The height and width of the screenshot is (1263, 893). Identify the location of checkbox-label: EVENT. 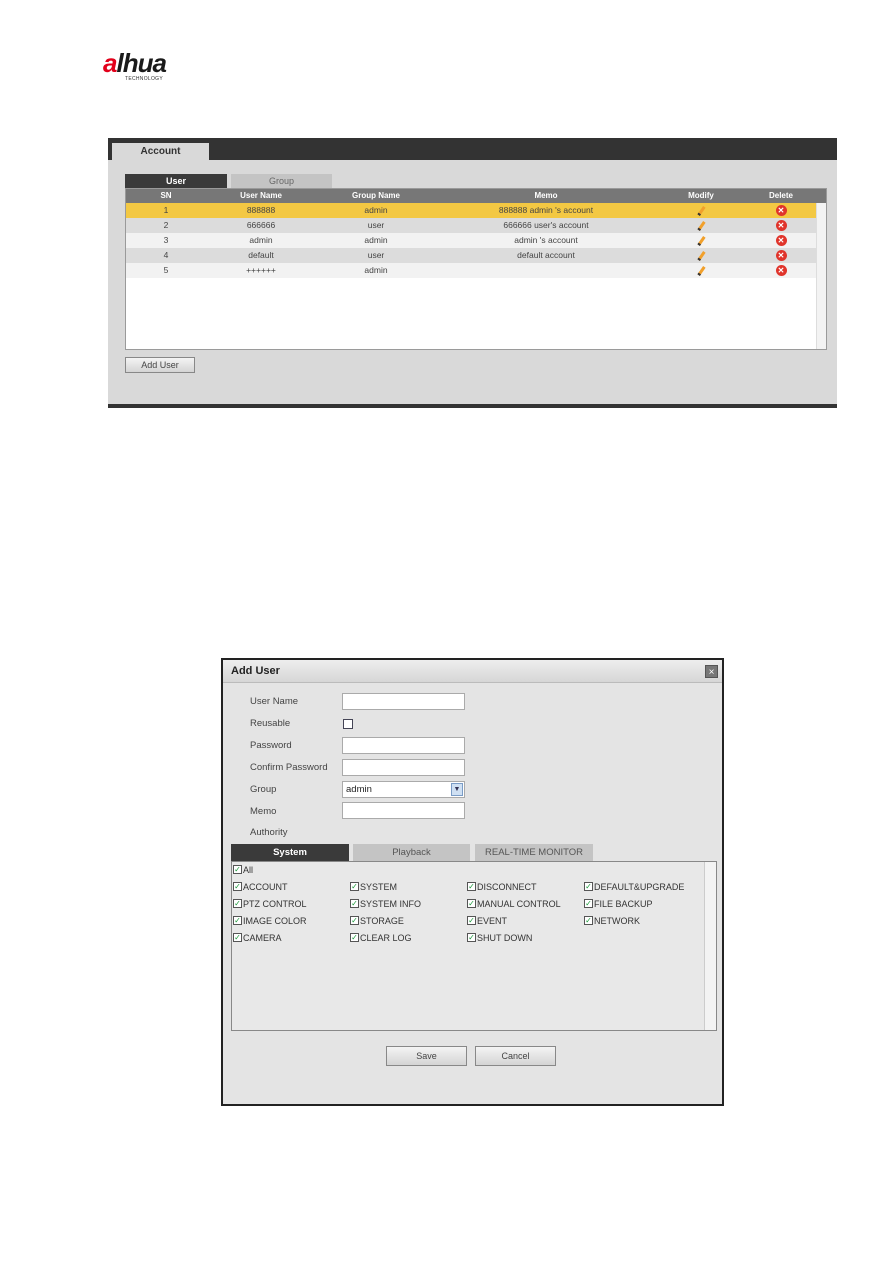
(492, 921).